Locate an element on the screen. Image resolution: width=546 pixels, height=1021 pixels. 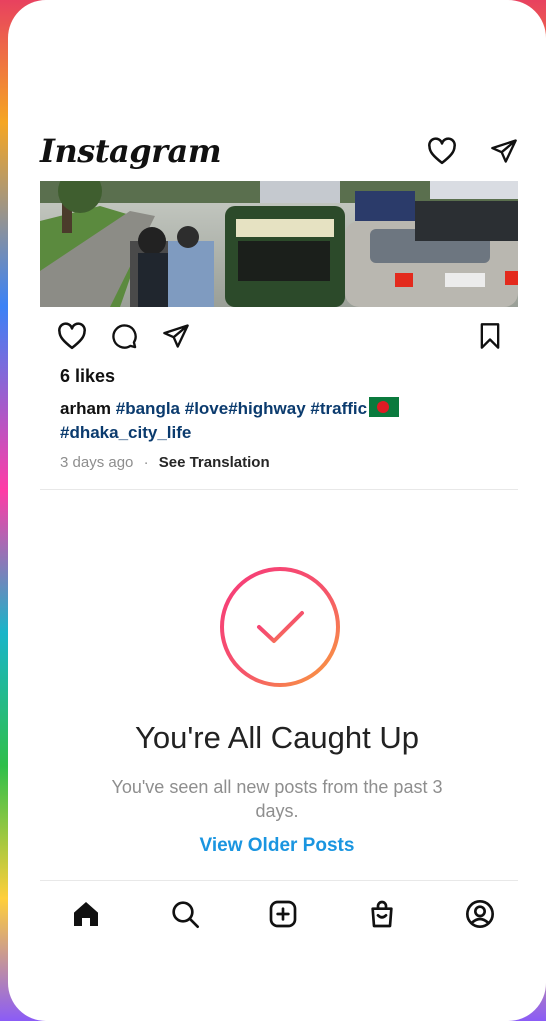
search-icon is located at coordinates (185, 914).